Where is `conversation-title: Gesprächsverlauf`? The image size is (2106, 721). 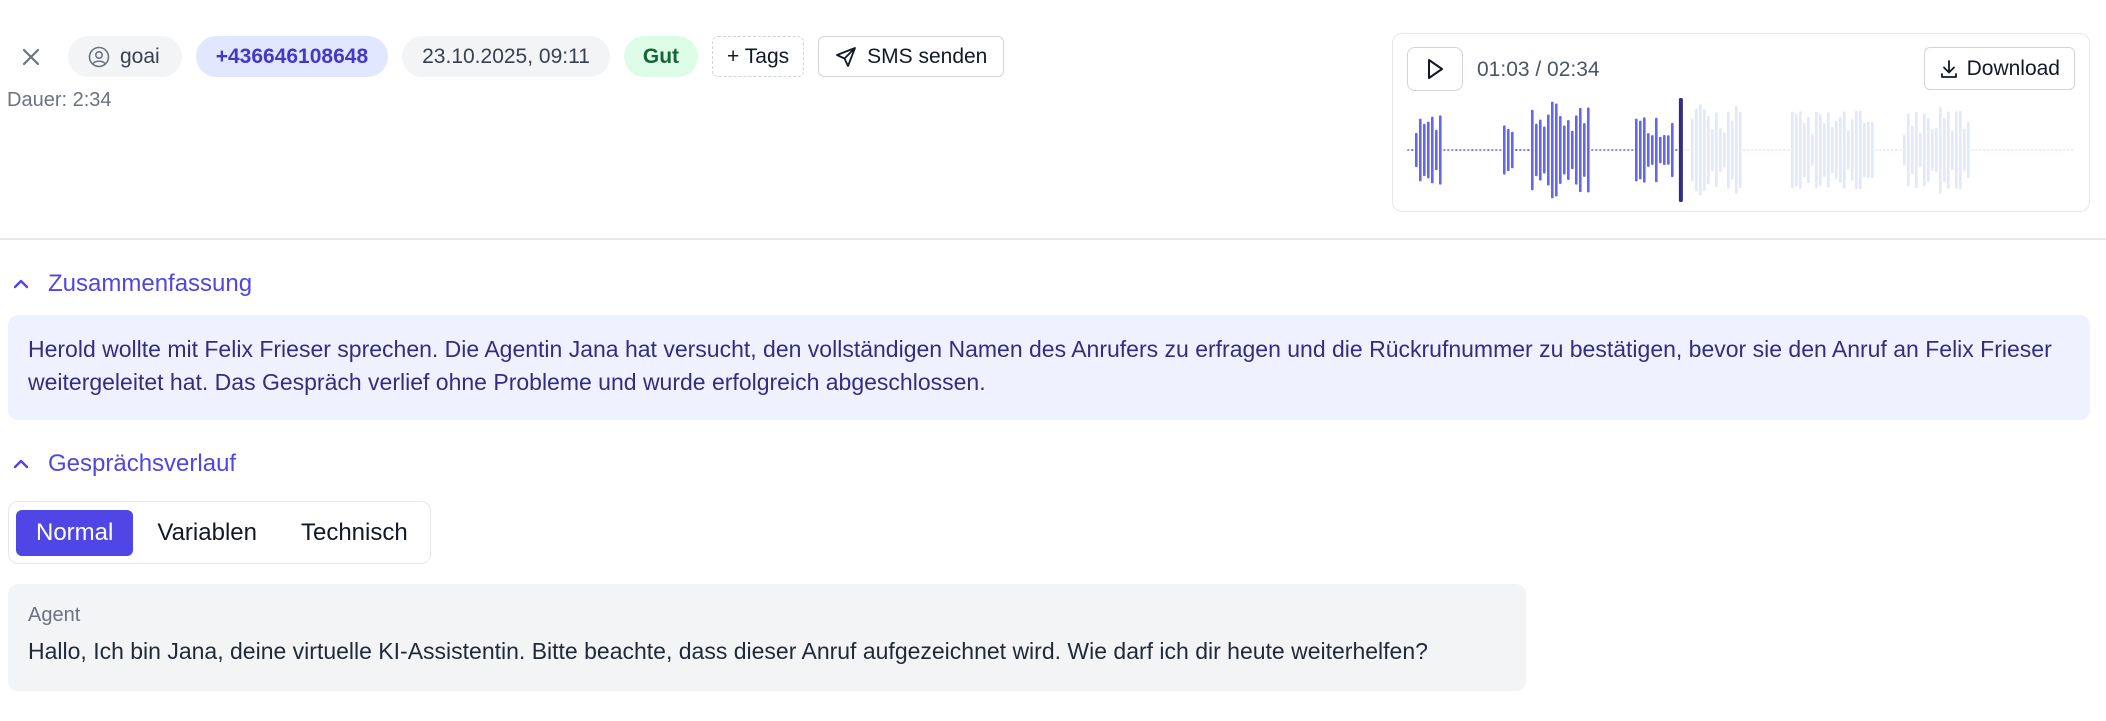 conversation-title: Gesprächsverlauf is located at coordinates (142, 463).